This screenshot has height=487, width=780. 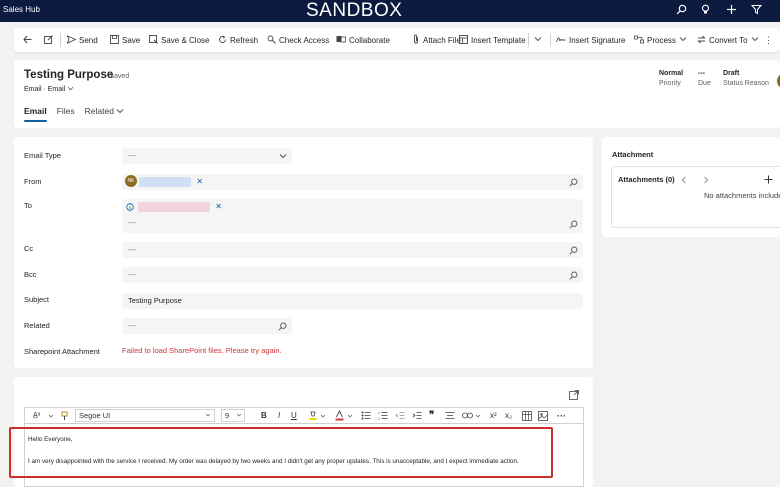 What do you see at coordinates (298, 40) in the screenshot?
I see `check-access-button: Check Access` at bounding box center [298, 40].